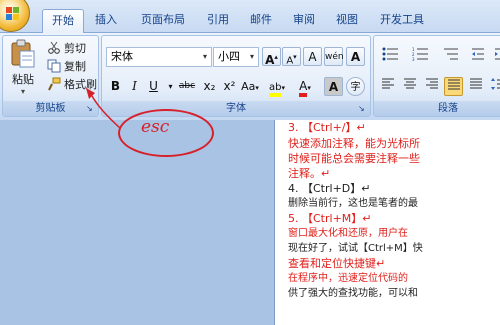 The width and height of the screenshot is (500, 325). I want to click on increase-indent-icon, so click(497, 54).